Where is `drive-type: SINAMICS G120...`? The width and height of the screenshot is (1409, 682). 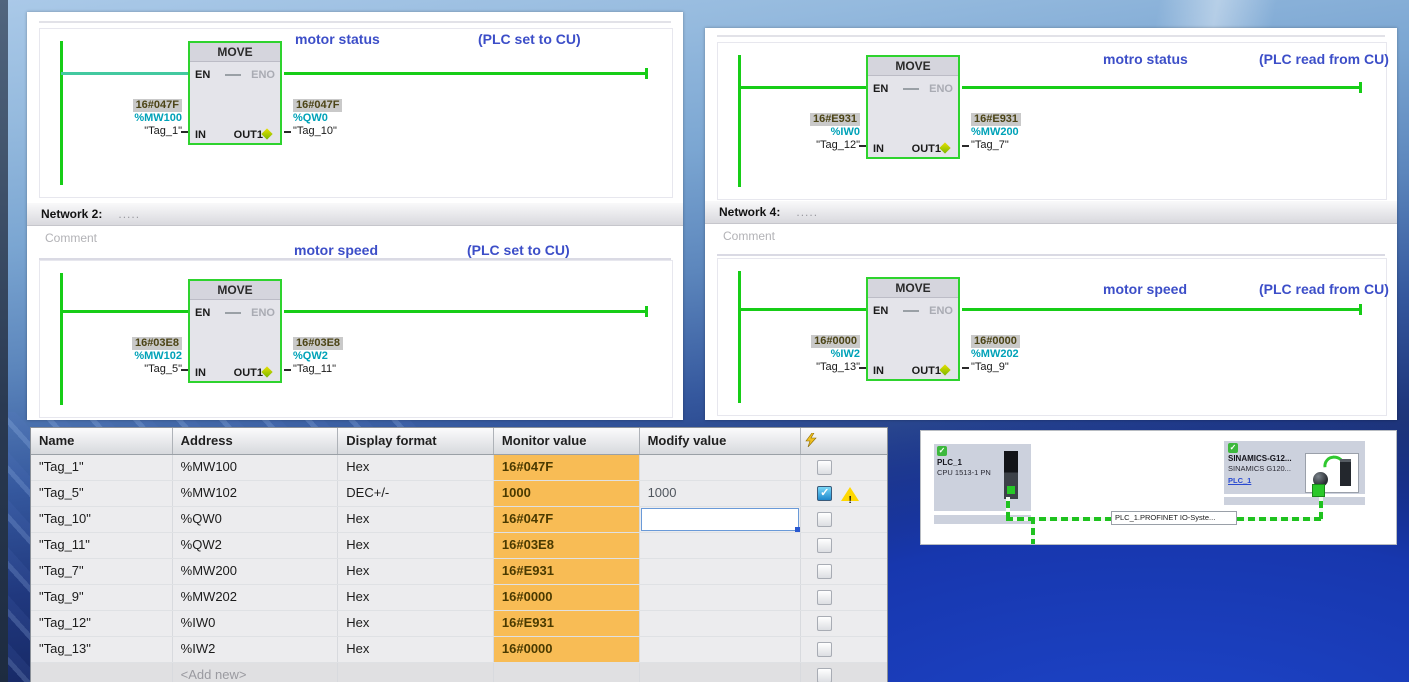 drive-type: SINAMICS G120... is located at coordinates (1259, 468).